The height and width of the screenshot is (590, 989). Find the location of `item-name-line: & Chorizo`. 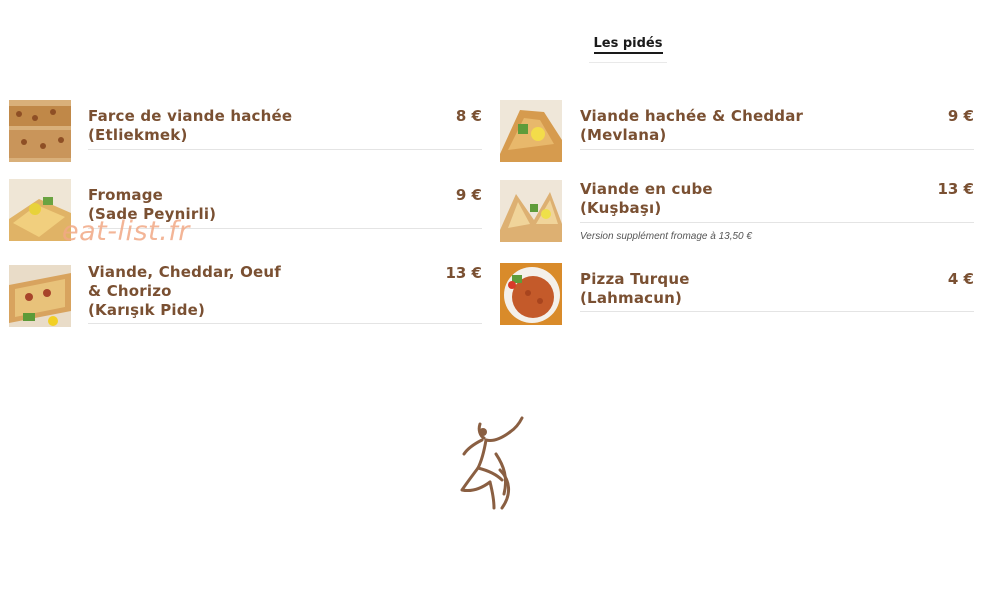

item-name-line: & Chorizo is located at coordinates (130, 291).